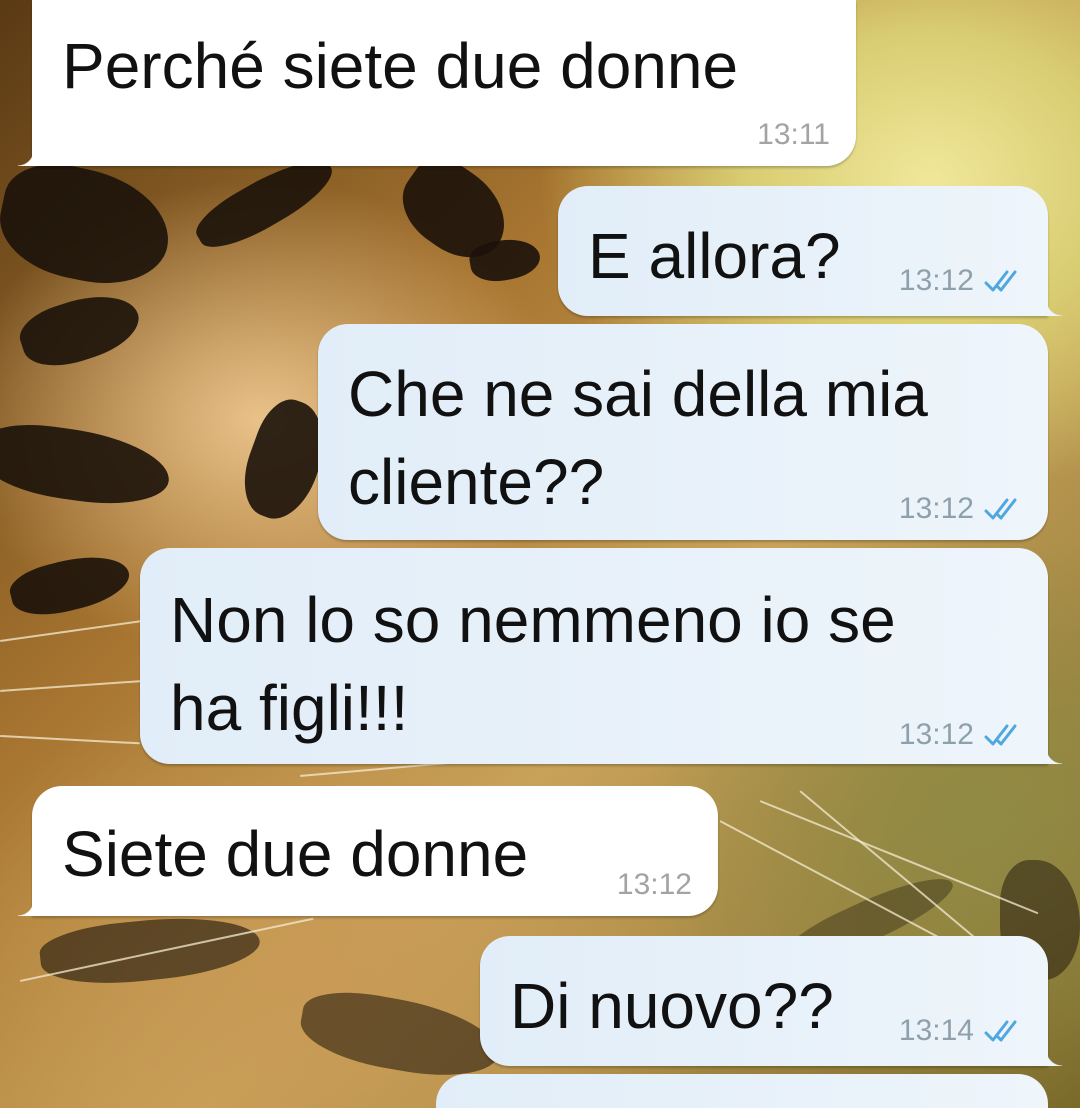 The height and width of the screenshot is (1108, 1080). Describe the element at coordinates (533, 620) in the screenshot. I see `message-text: Non lo so nemmeno io se` at that location.